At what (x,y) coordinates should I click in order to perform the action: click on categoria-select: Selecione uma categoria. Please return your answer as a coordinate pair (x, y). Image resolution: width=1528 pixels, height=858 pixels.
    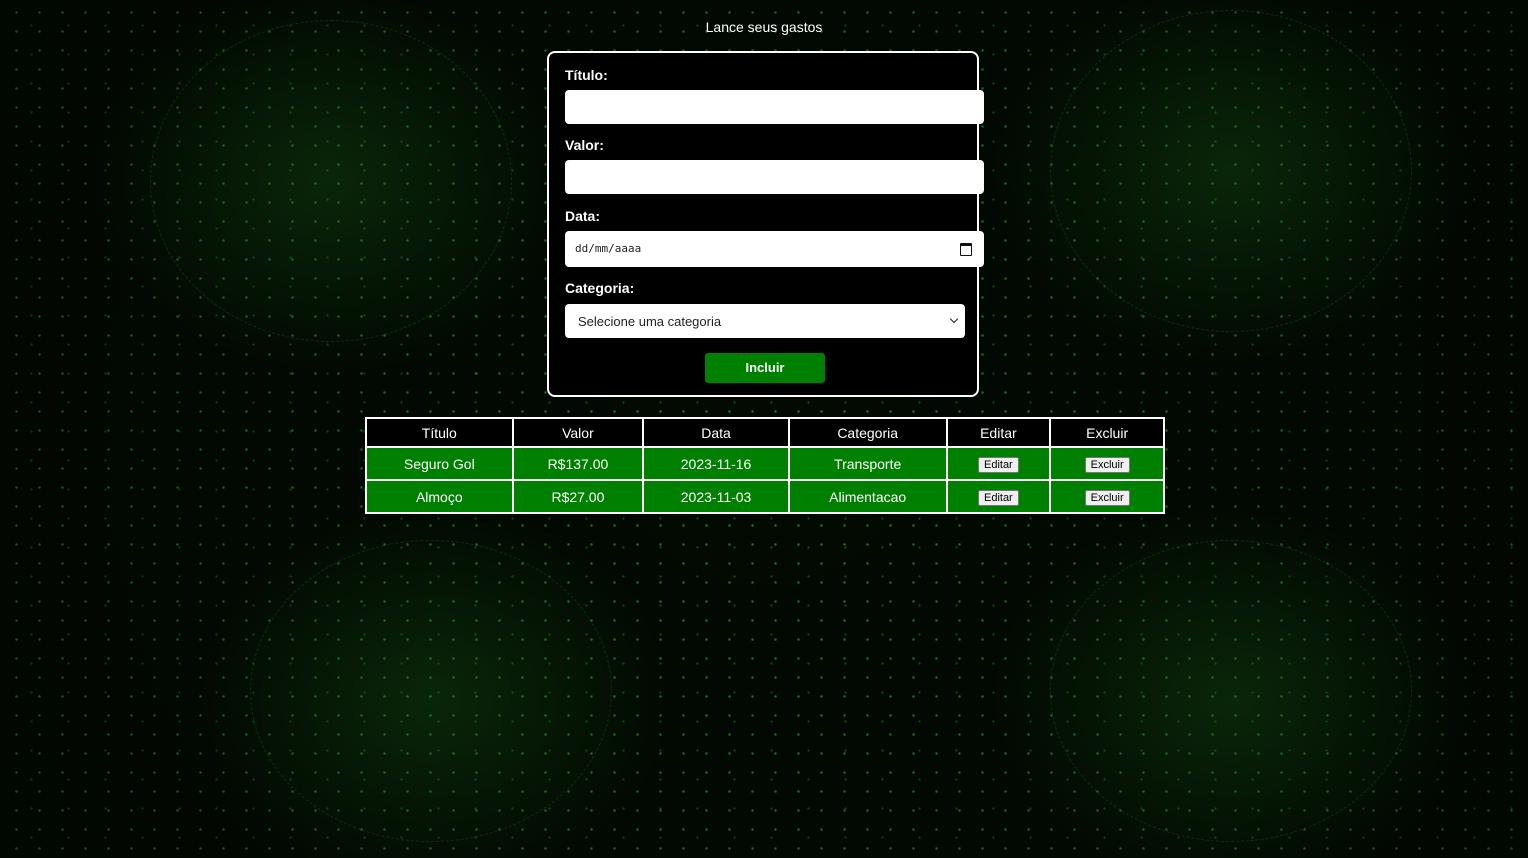
    Looking at the image, I should click on (765, 321).